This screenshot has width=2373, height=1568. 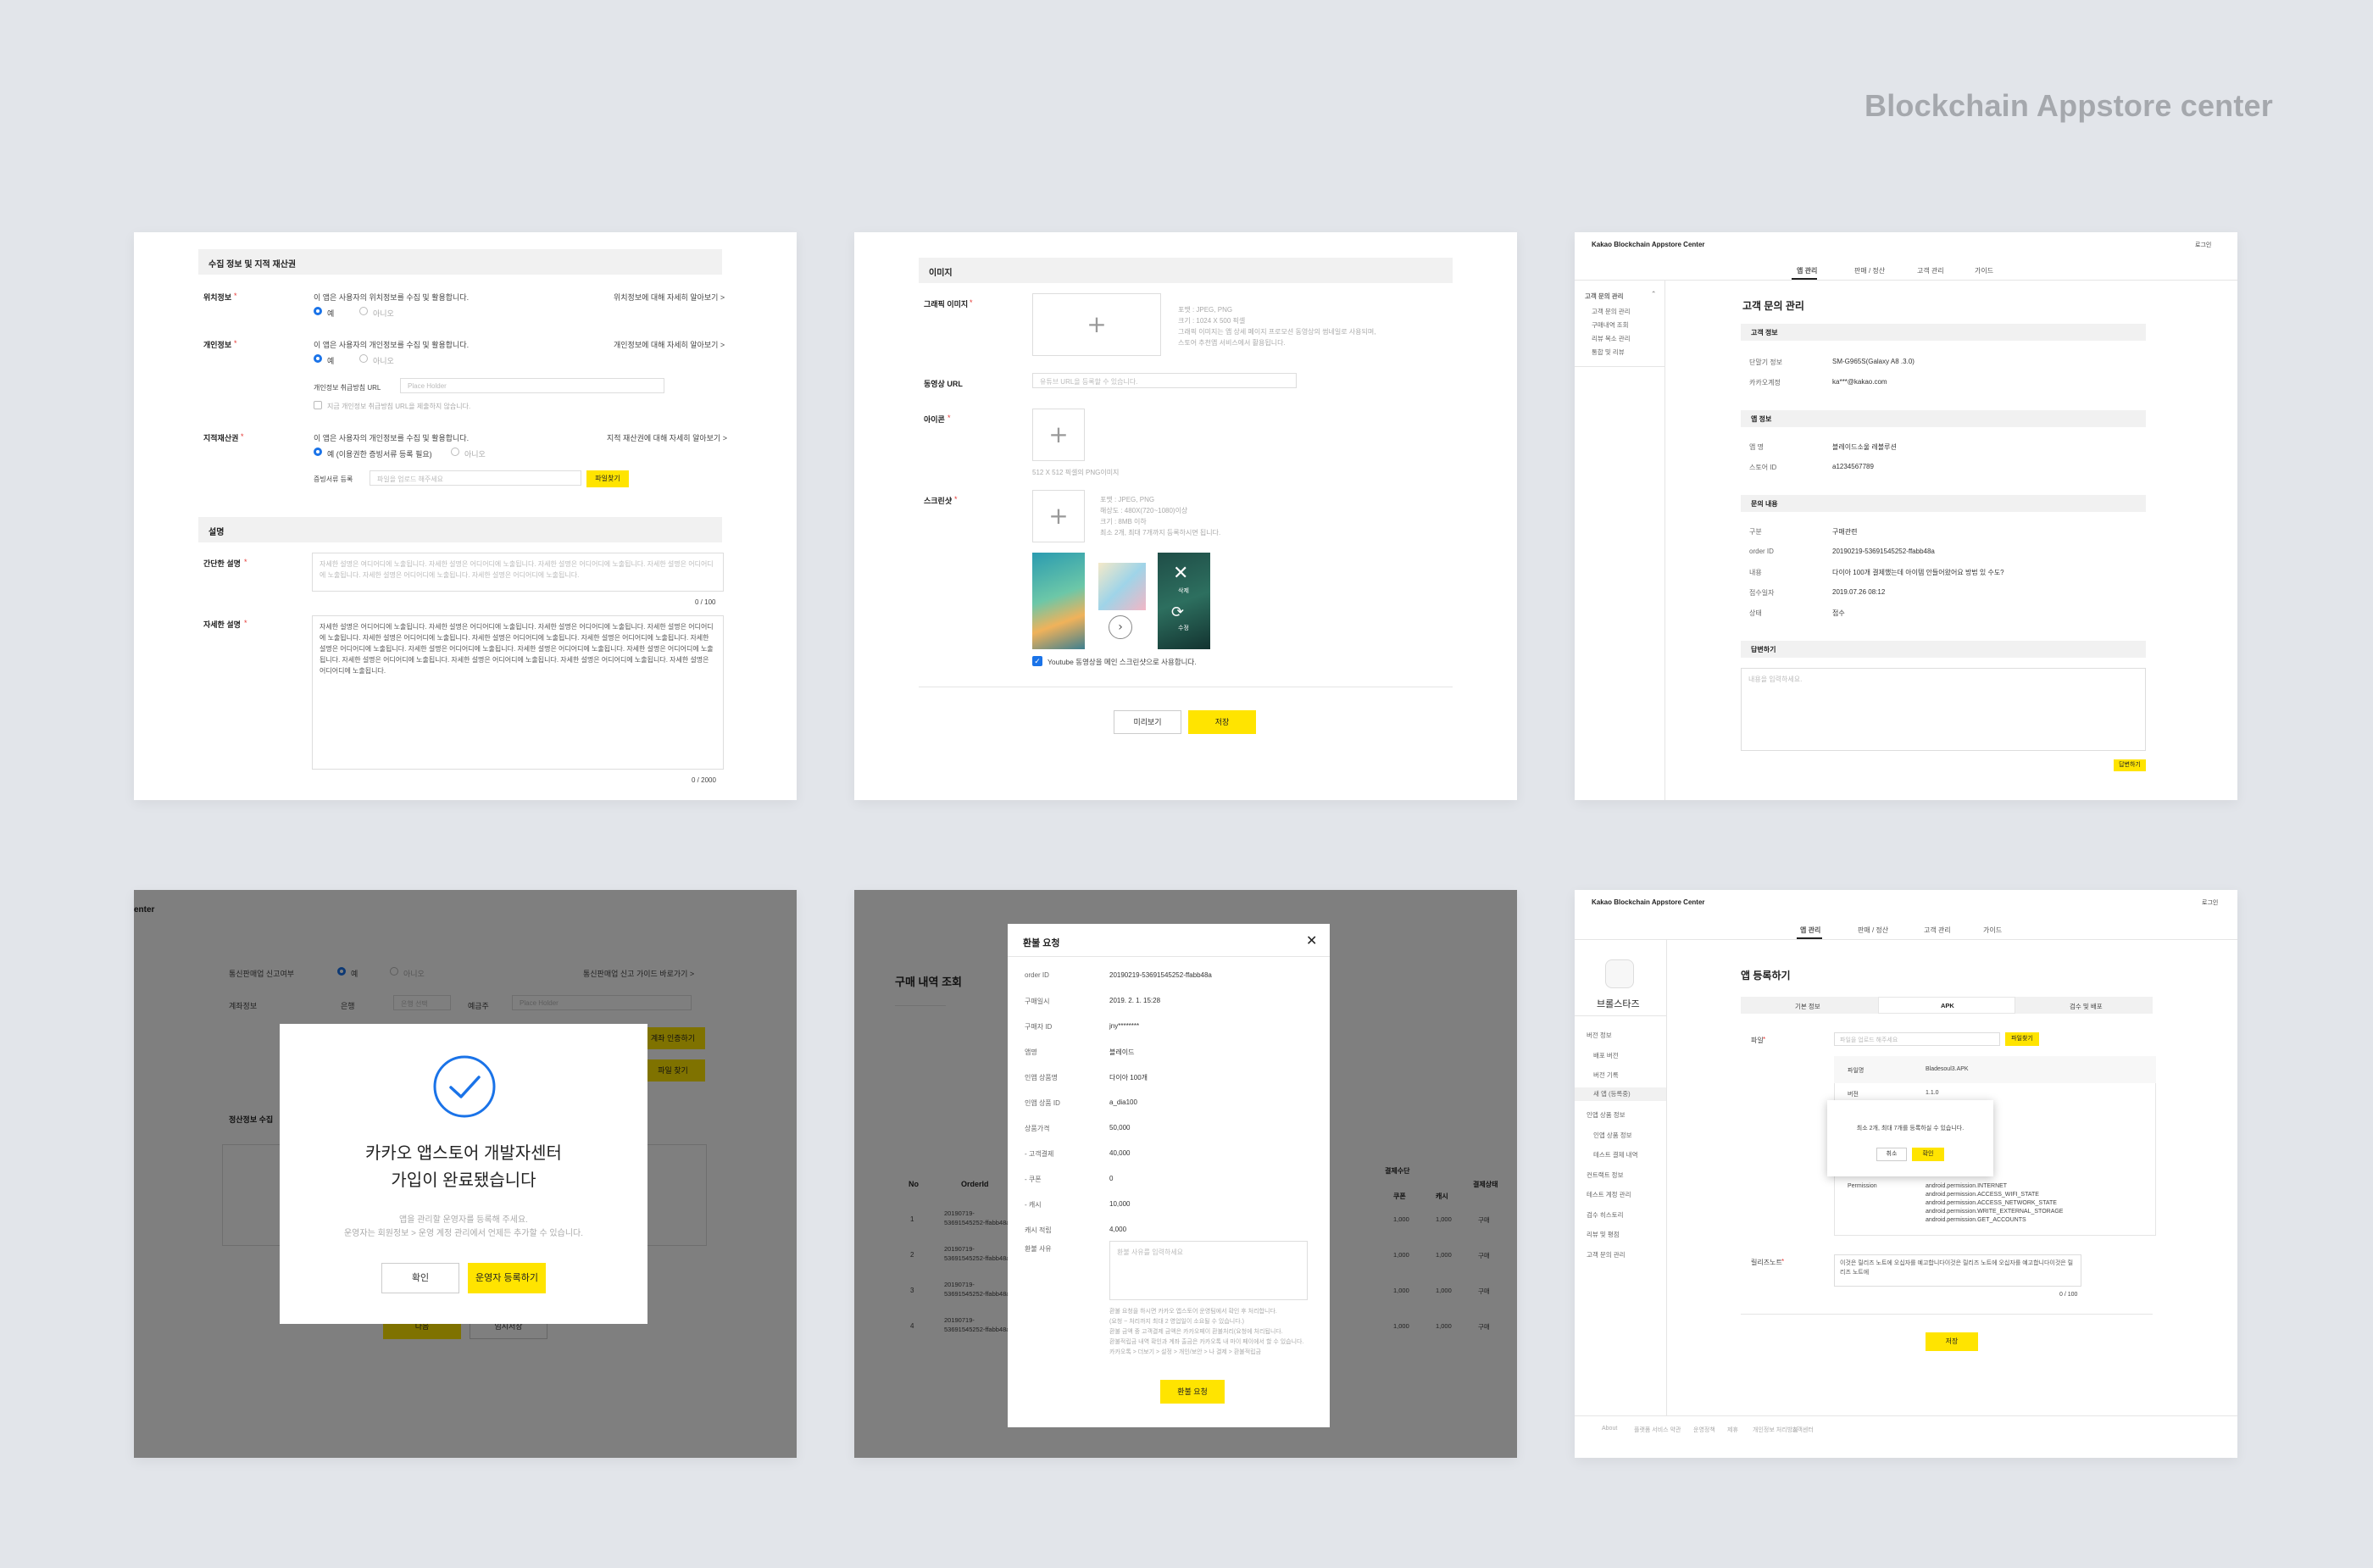 I want to click on graphic-label: 그래픽 이미지, so click(x=946, y=304).